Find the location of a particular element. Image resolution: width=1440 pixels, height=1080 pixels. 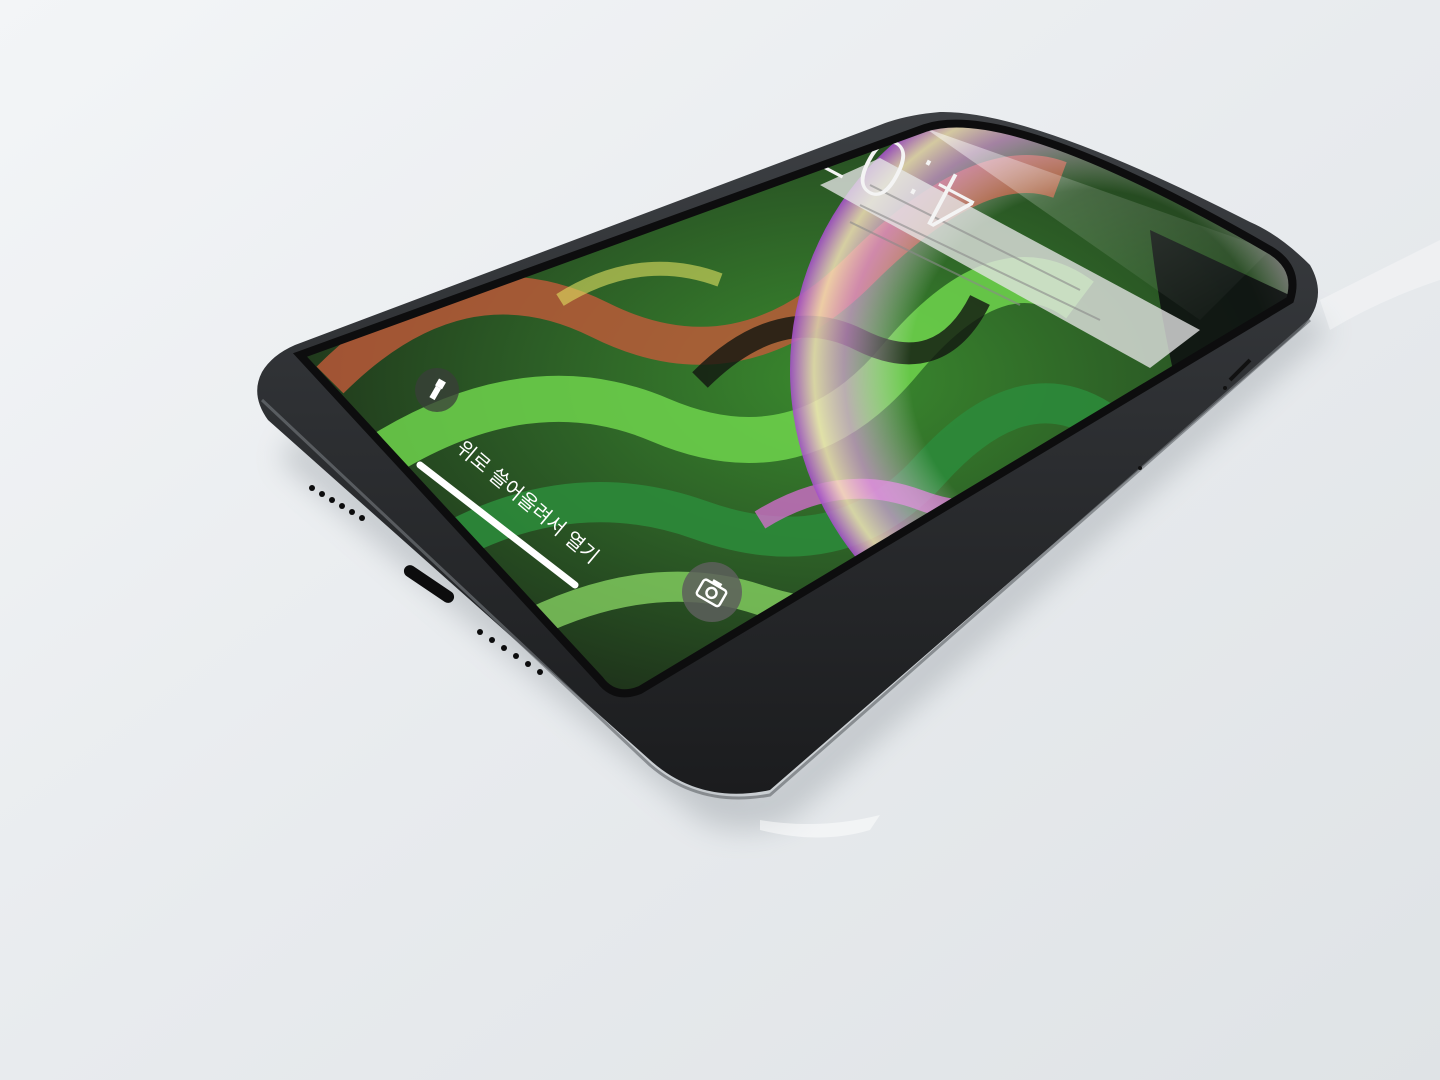

flashlight-button is located at coordinates (437, 390).